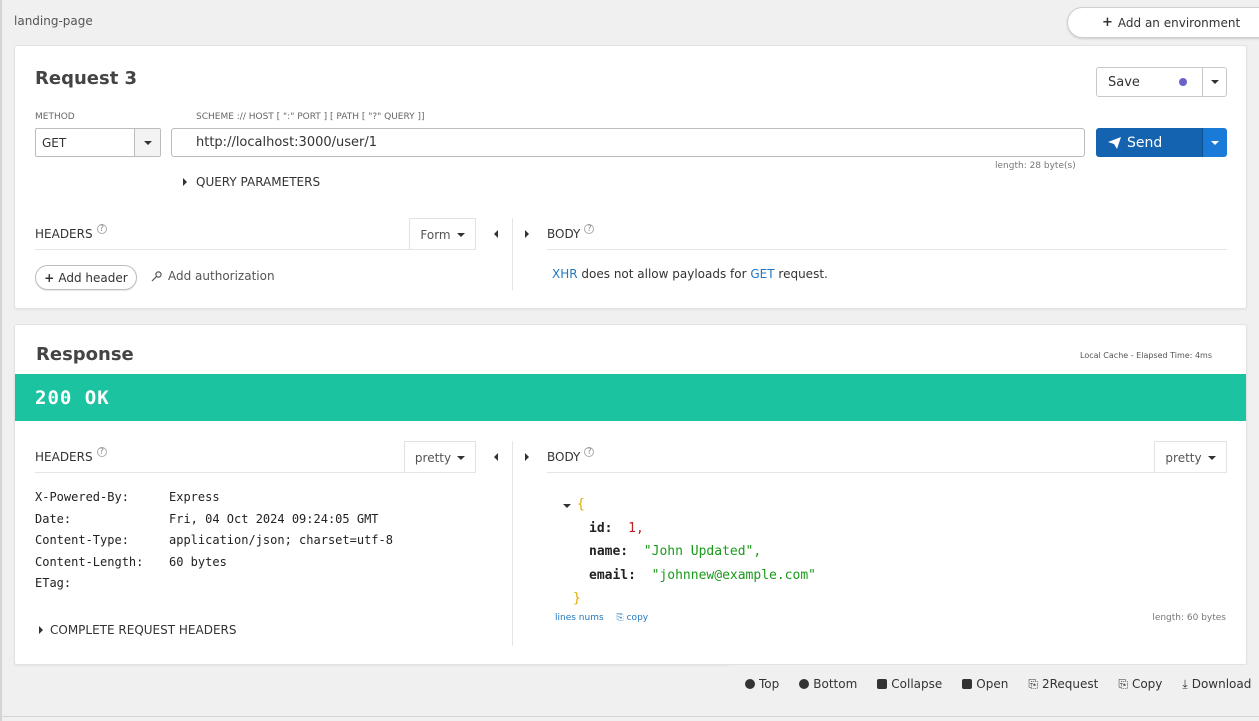  What do you see at coordinates (274, 518) in the screenshot?
I see `header-value: Fri, 04 Oct 2024 09:24:05 GMT` at bounding box center [274, 518].